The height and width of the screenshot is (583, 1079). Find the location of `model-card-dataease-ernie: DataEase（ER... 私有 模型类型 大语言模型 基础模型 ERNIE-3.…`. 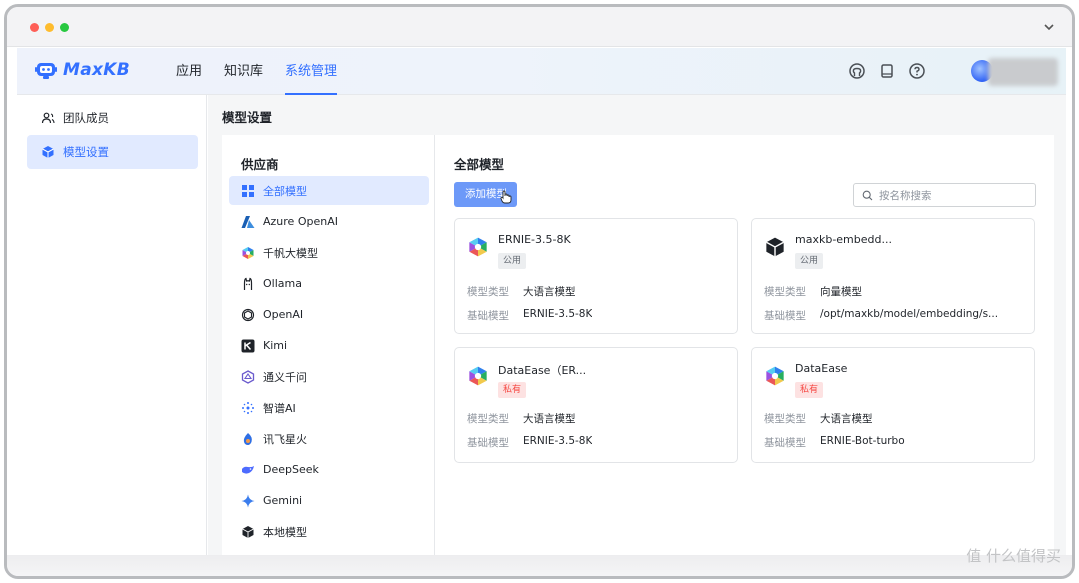

model-card-dataease-ernie: DataEase（ER... 私有 模型类型 大语言模型 基础模型 ERNIE-3.… is located at coordinates (596, 405).